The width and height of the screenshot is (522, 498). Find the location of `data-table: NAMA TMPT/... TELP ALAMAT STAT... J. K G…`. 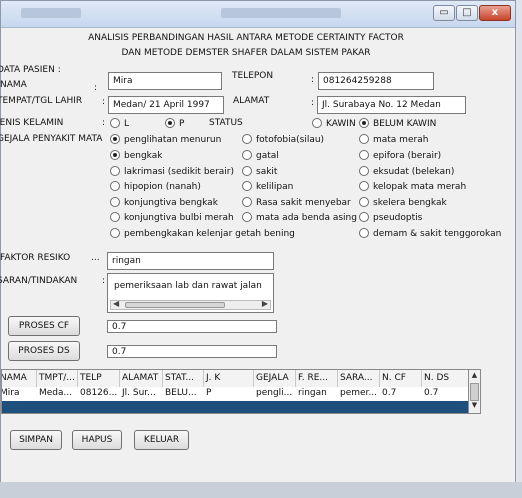

data-table: NAMA TMPT/... TELP ALAMAT STAT... J. K G… is located at coordinates (235, 391).